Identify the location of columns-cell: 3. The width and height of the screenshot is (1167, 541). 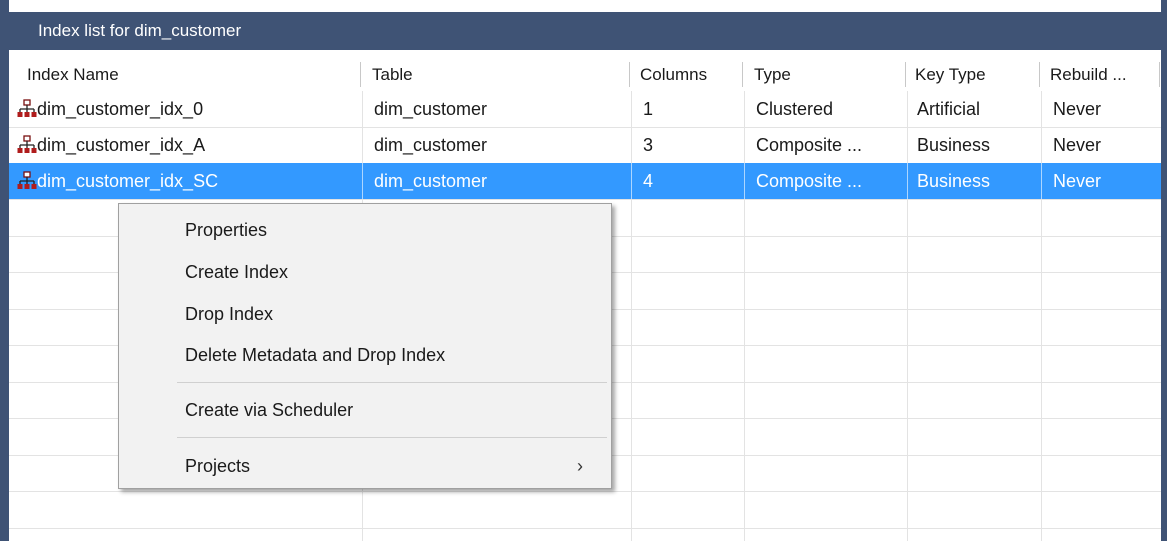
(648, 145).